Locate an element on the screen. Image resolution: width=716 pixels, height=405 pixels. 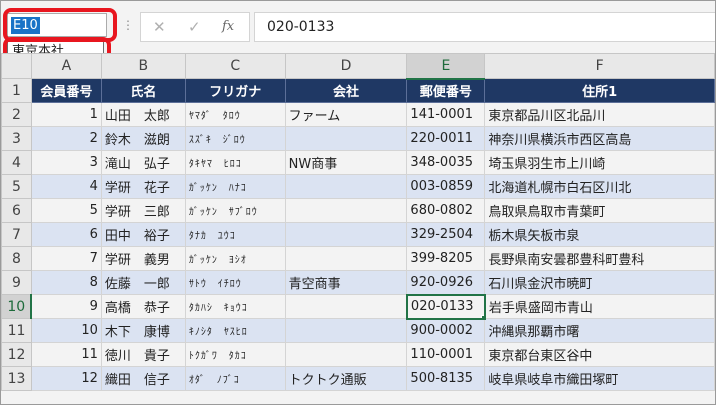
cell-furigana: ｵﾀﾞ ﾉﾌﾞｺ is located at coordinates (235, 378).